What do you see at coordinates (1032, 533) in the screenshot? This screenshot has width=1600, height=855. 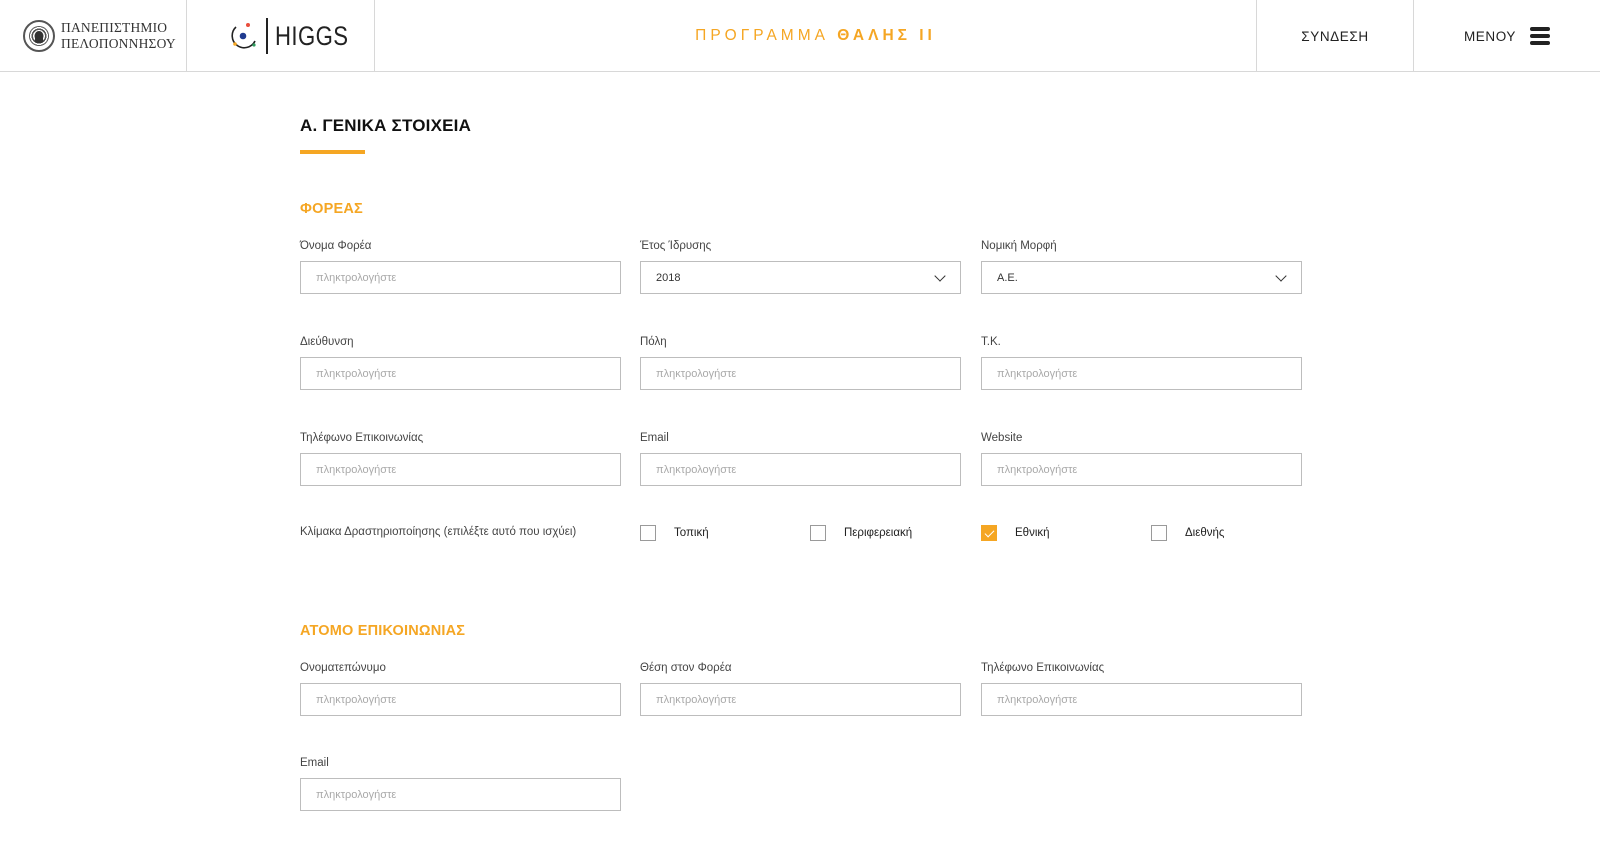 I see `scale-option-label: Εθνική` at bounding box center [1032, 533].